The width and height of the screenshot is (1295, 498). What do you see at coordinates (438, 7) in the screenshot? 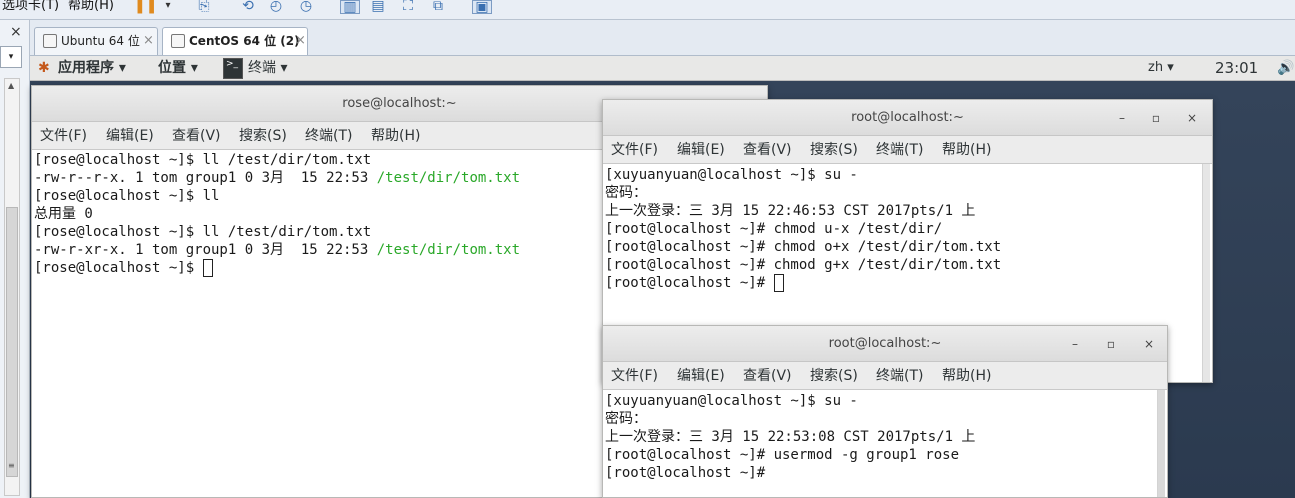
I see `unity-icon: ⧉` at bounding box center [438, 7].